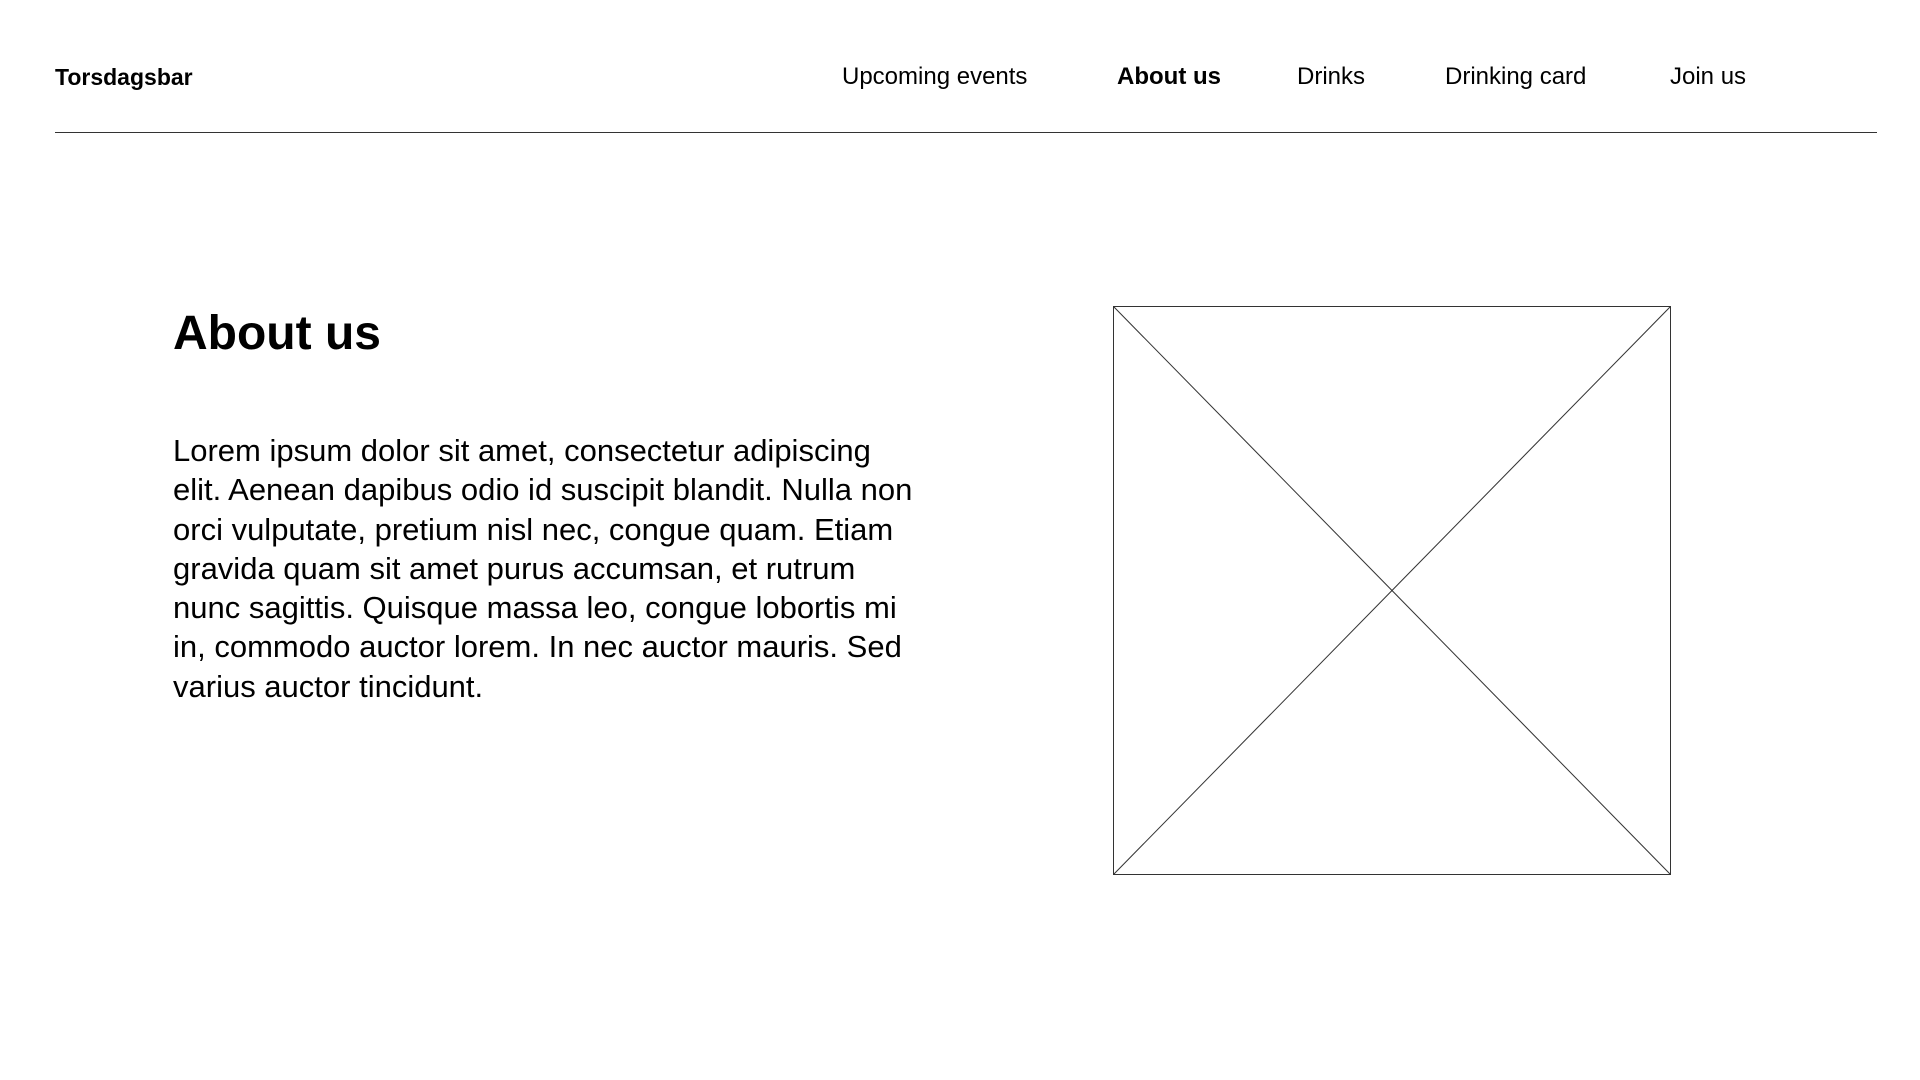 The height and width of the screenshot is (1080, 1920). Describe the element at coordinates (1169, 77) in the screenshot. I see `nav-item-about-us: About us` at that location.